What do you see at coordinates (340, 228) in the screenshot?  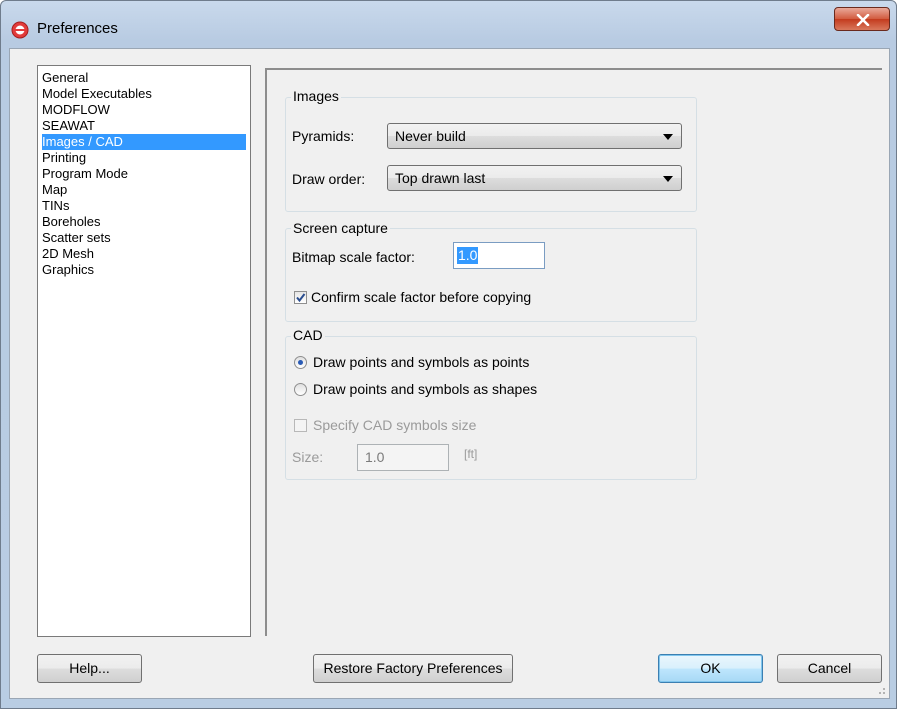 I see `screen-capture-title: Screen capture` at bounding box center [340, 228].